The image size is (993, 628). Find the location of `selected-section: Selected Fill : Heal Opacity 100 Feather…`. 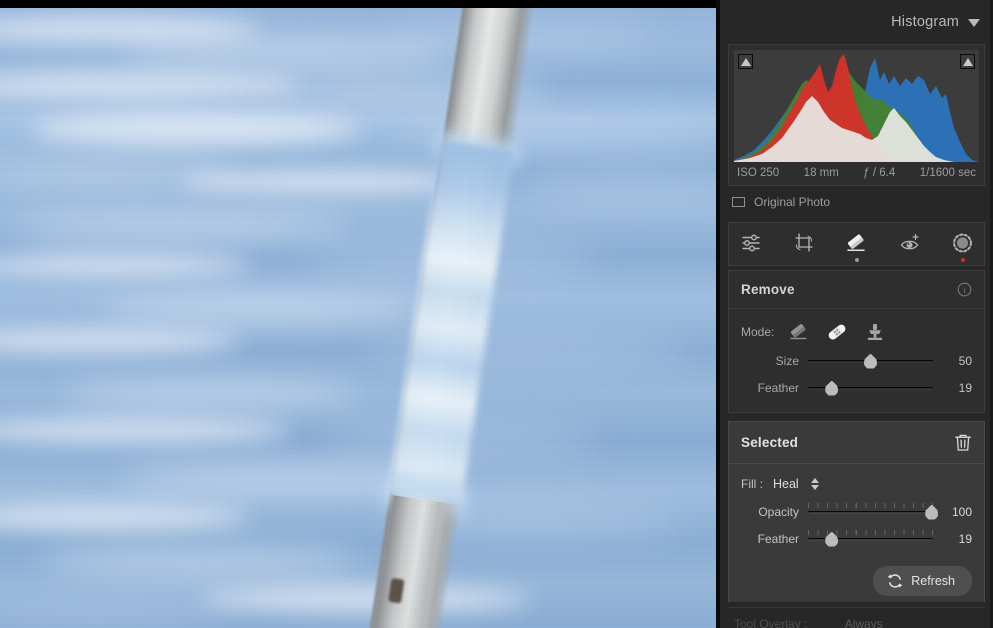

selected-section: Selected Fill : Heal Opacity 100 Feather… is located at coordinates (856, 515).